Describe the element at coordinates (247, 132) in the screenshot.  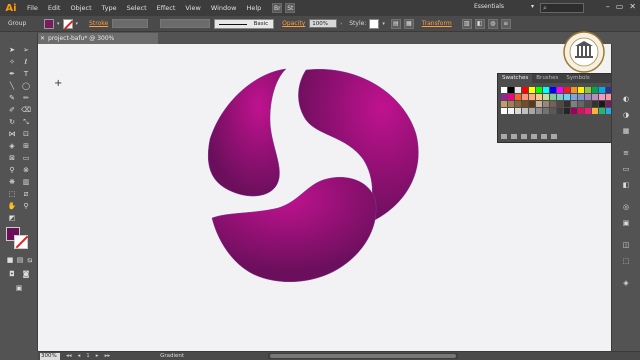
I see `logo-left-blade` at that location.